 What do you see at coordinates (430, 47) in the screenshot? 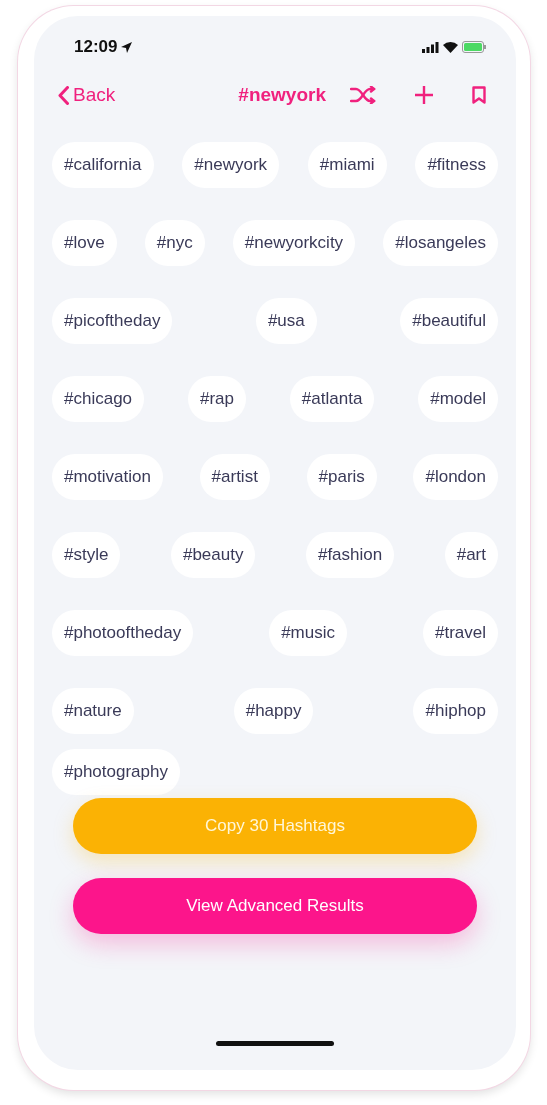
I see `signal-icon` at bounding box center [430, 47].